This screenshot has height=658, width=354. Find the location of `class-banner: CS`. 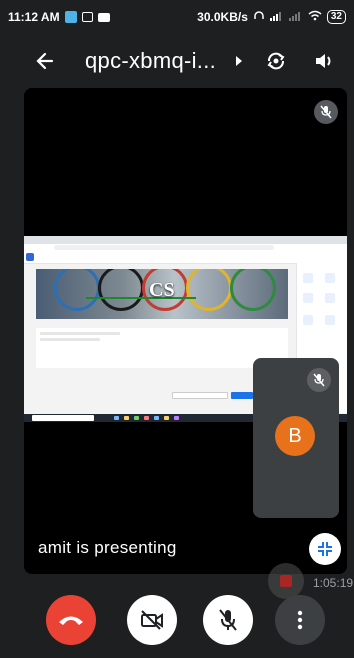

class-banner: CS is located at coordinates (162, 294).